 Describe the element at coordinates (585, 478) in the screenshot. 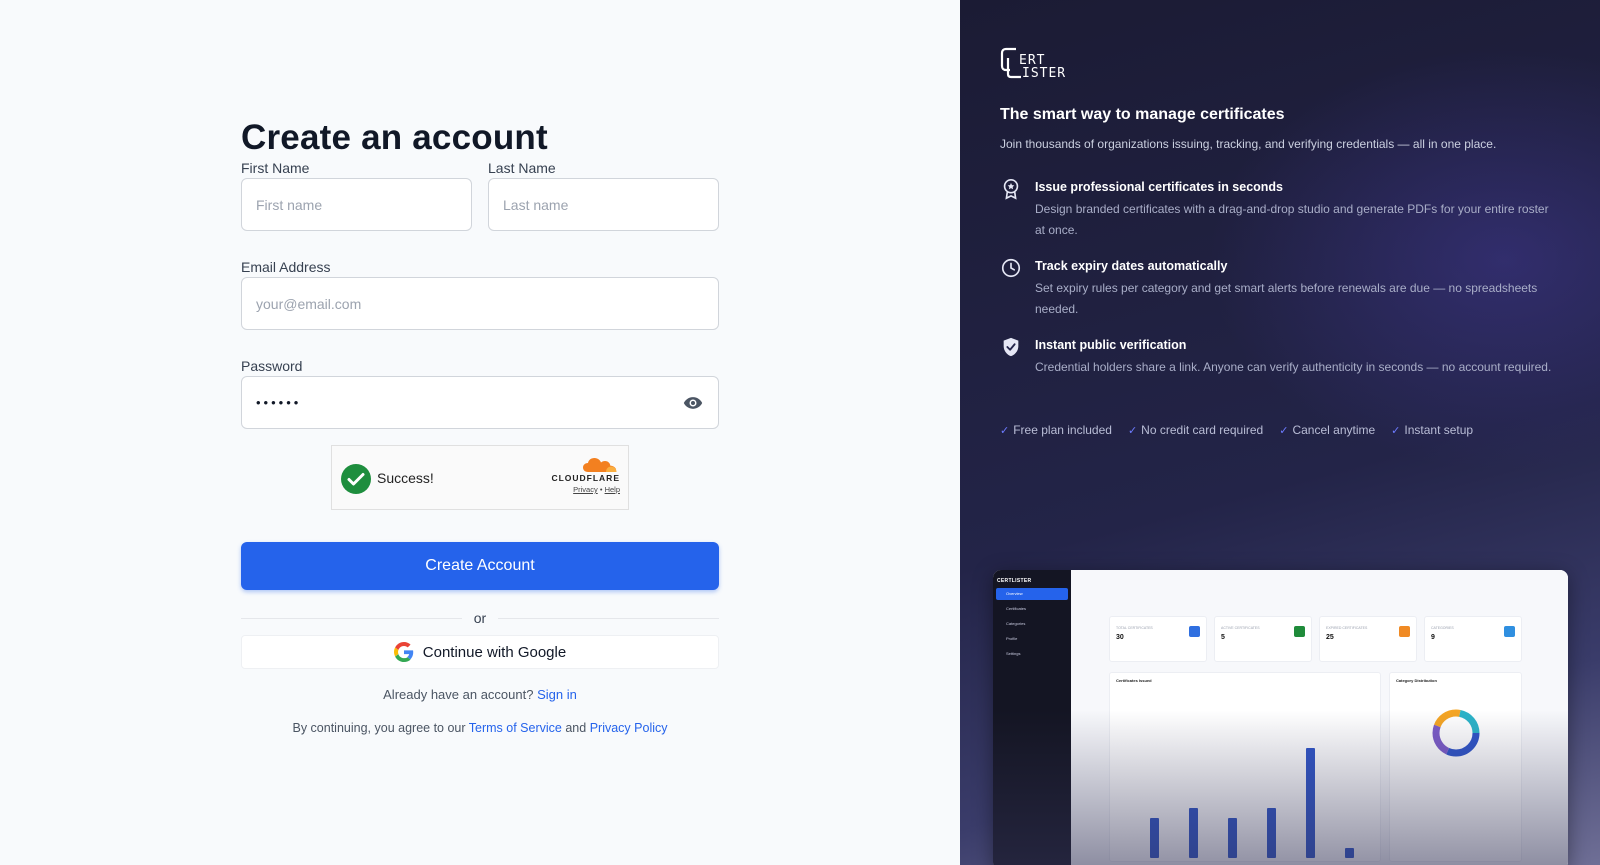

I see `cloudflare-wordmark: CLOUDFLARE` at that location.